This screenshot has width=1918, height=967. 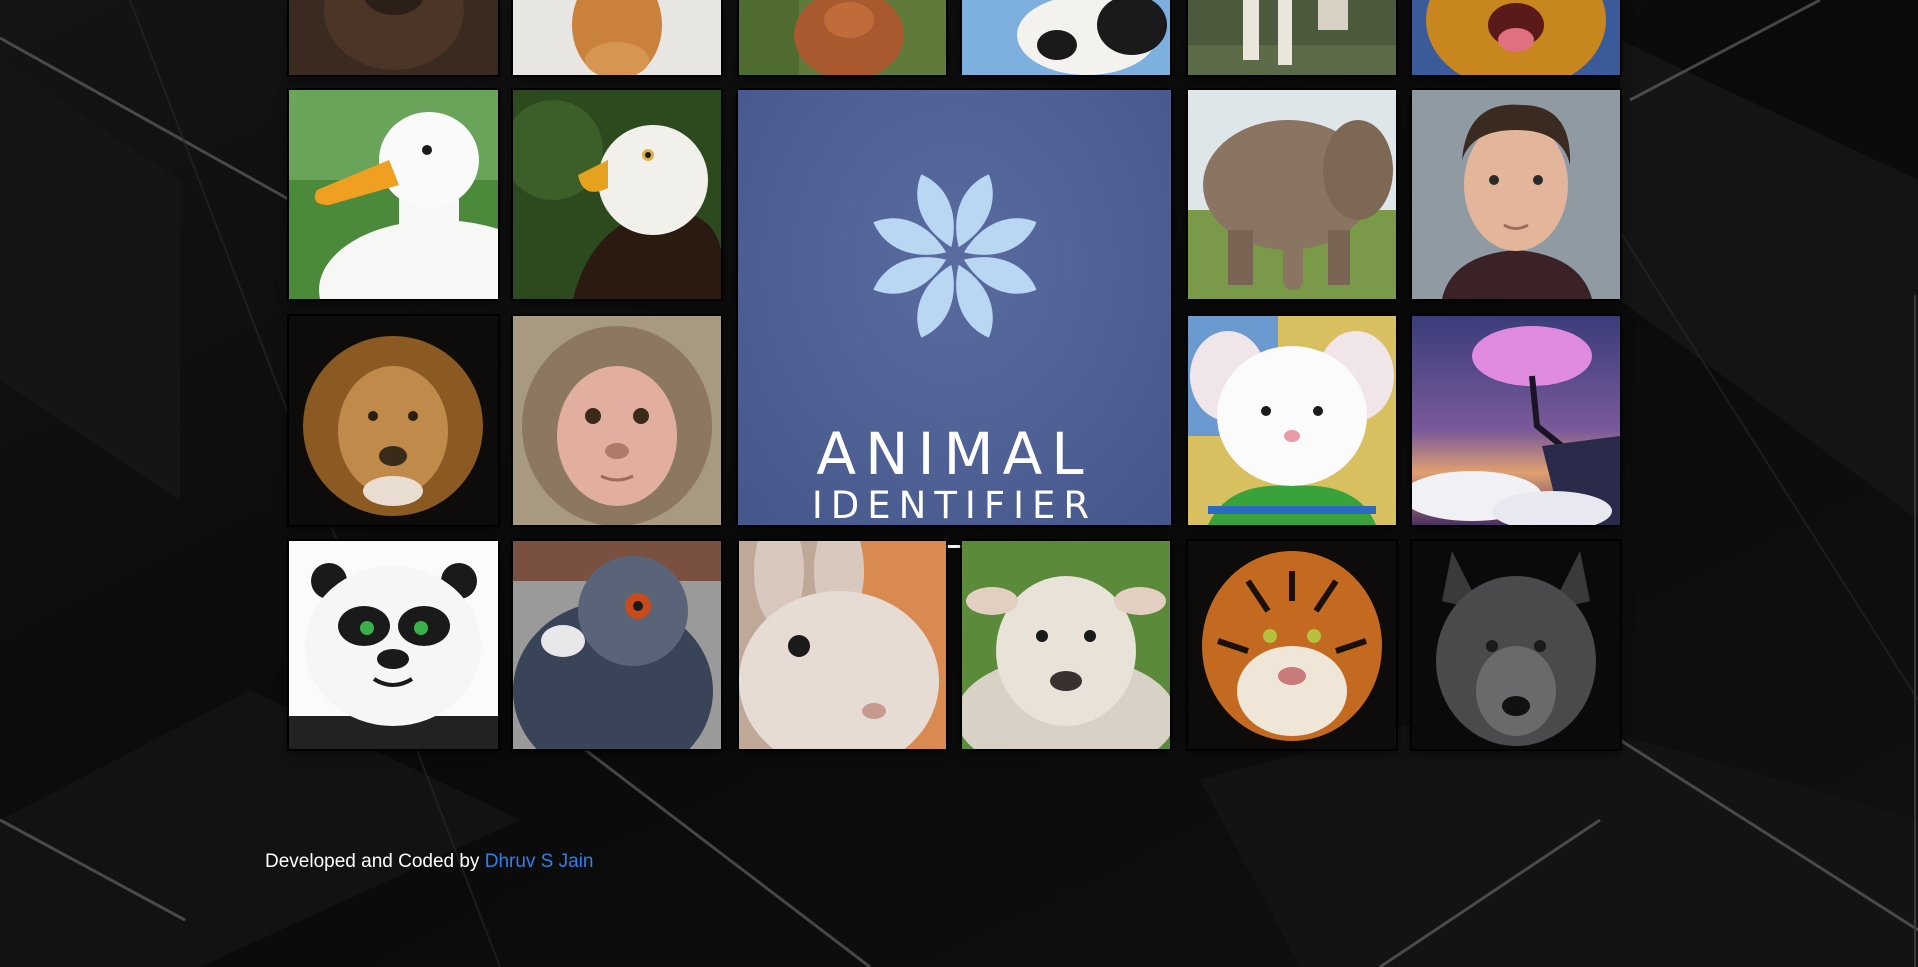 I want to click on gallery-image-pigeon, so click(x=617, y=645).